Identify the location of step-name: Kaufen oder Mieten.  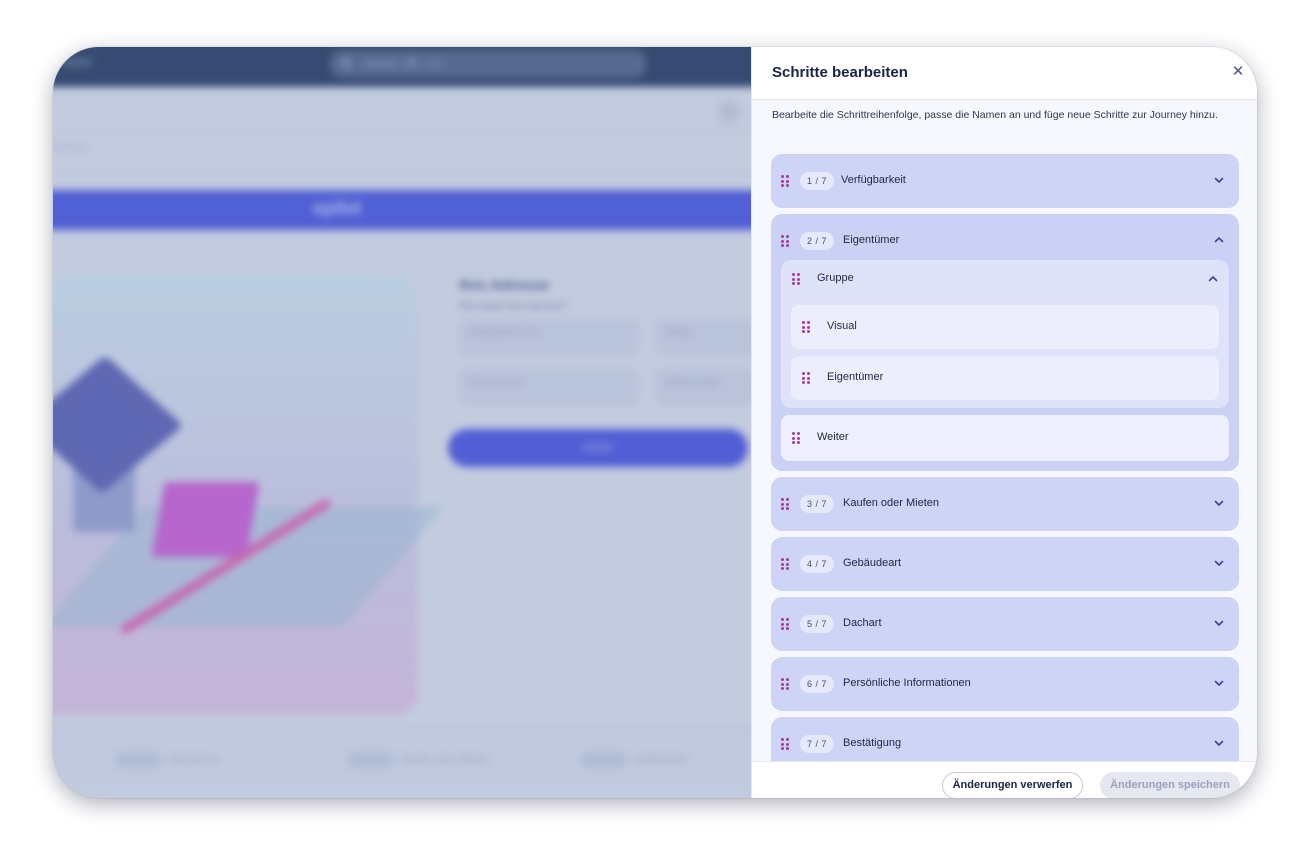
(891, 503).